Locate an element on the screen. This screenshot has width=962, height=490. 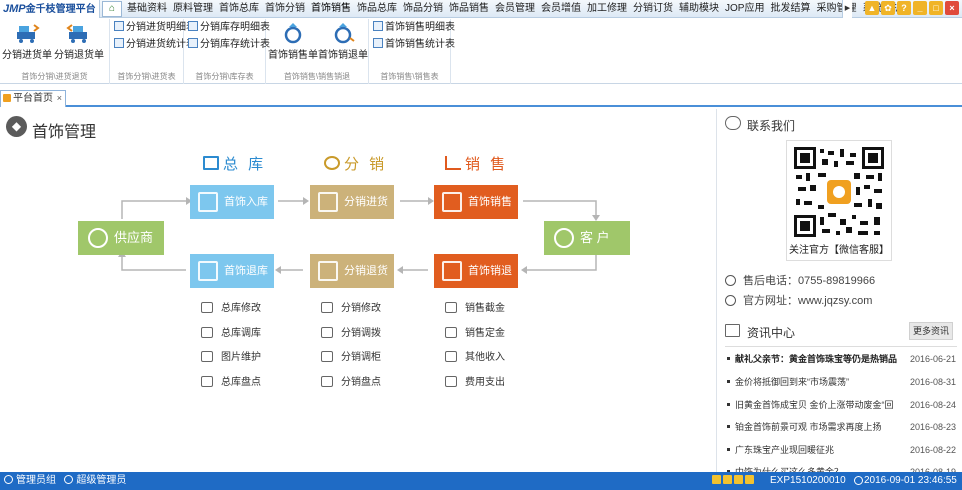
menu-item-material: 原料管理 is located at coordinates (193, 9).